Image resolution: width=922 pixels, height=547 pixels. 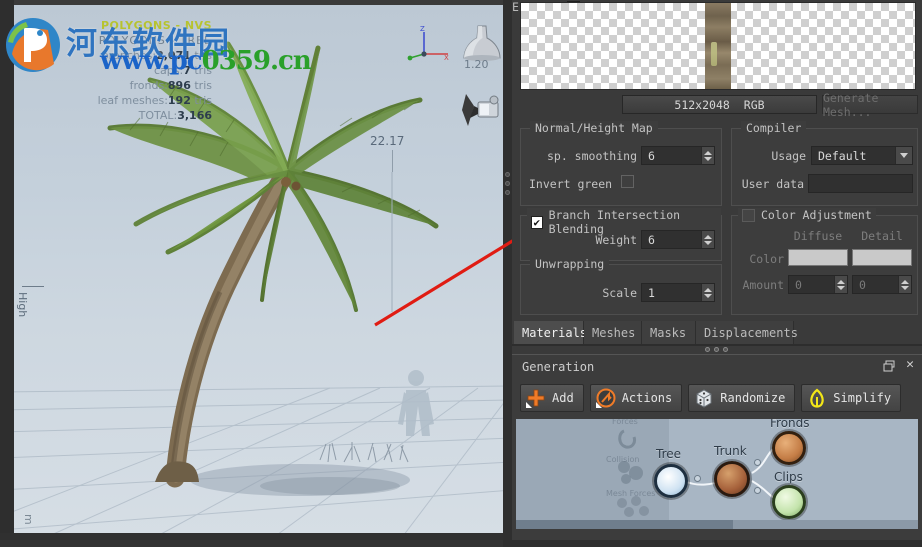 What do you see at coordinates (840, 284) in the screenshot?
I see `diffuse-amount-arrows` at bounding box center [840, 284].